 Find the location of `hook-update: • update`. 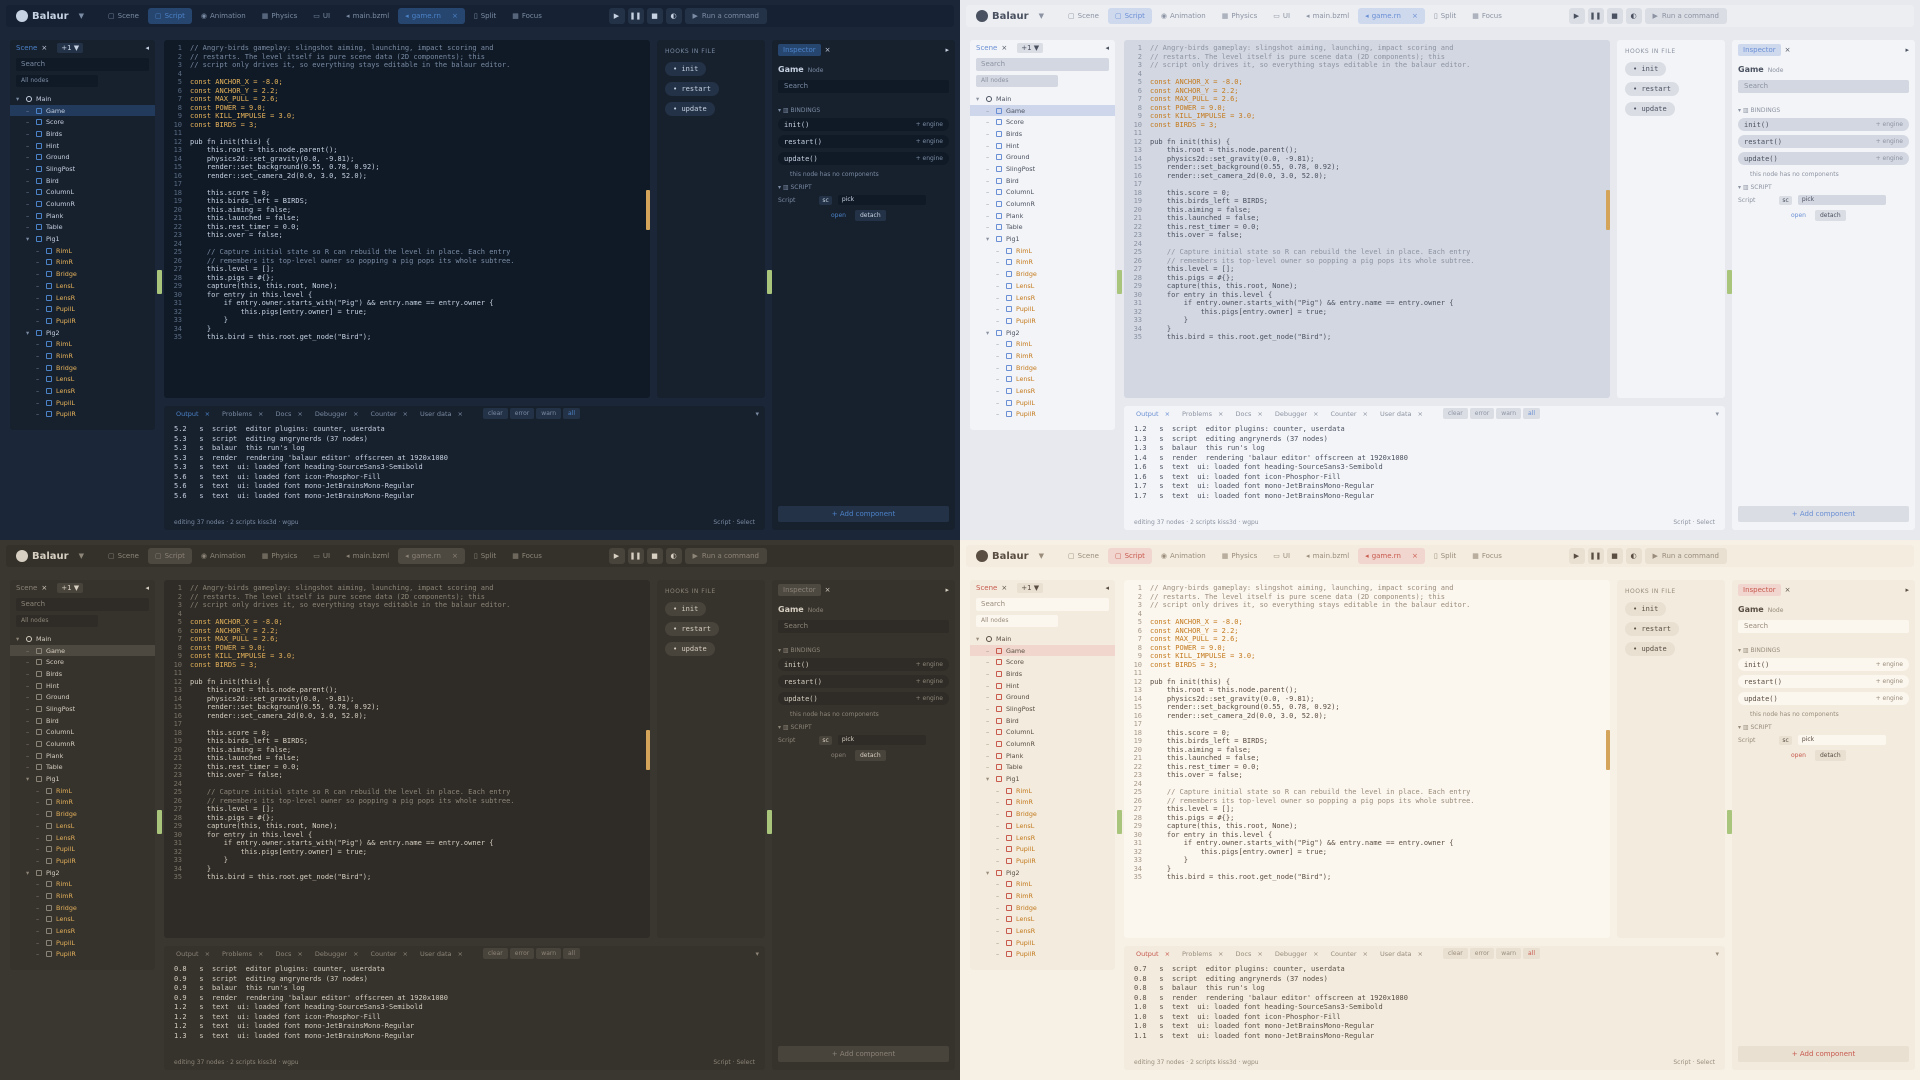

hook-update: • update is located at coordinates (1650, 649).